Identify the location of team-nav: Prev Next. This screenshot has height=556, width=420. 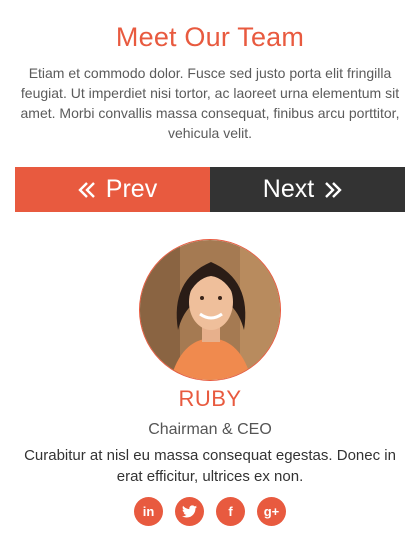
(210, 189).